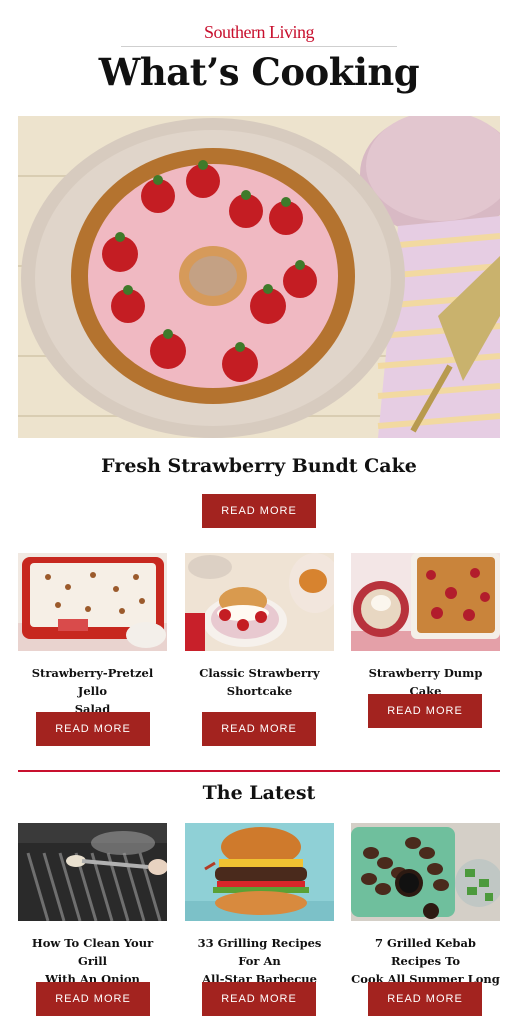  Describe the element at coordinates (92, 872) in the screenshot. I see `thumb-clean-grill-onion` at that location.